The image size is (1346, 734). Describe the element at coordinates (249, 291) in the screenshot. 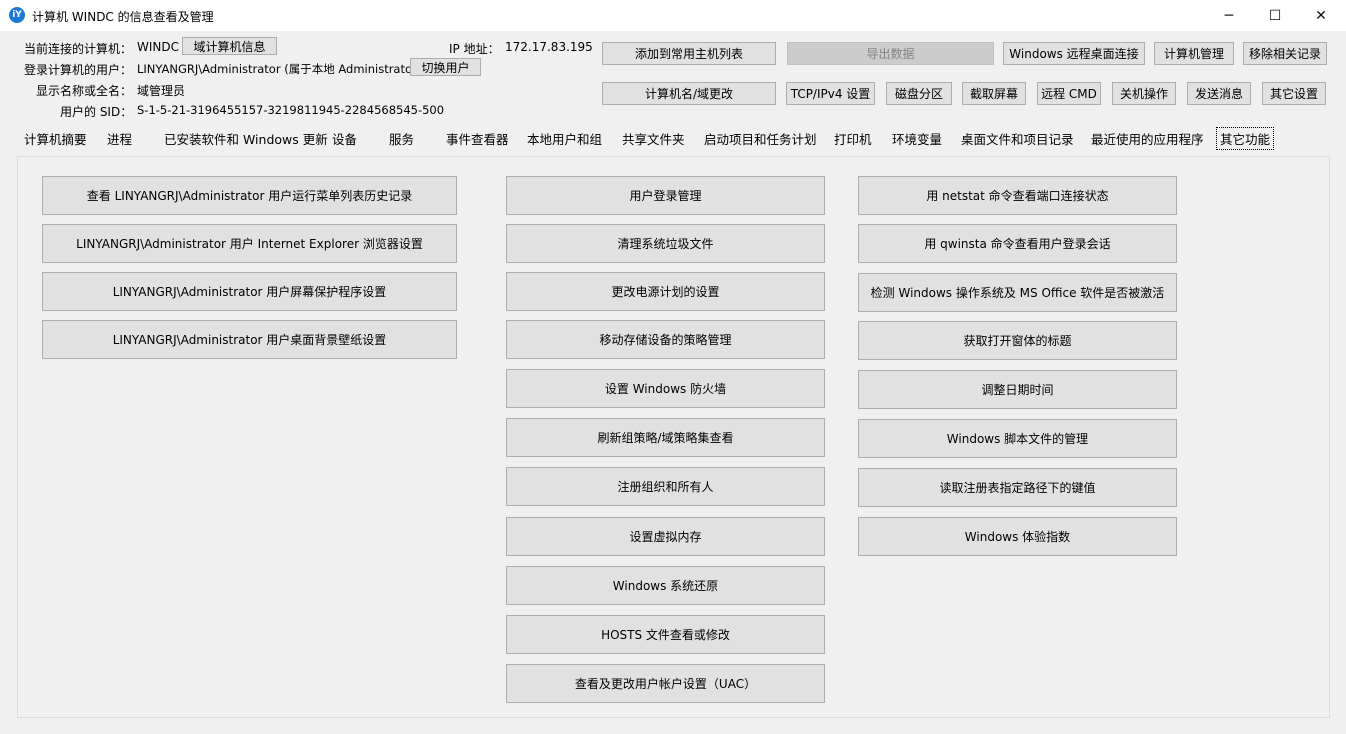

I see `screensaver-settings-button: LINYANGRJ\Administrator 用户屏幕保护程序设置` at that location.